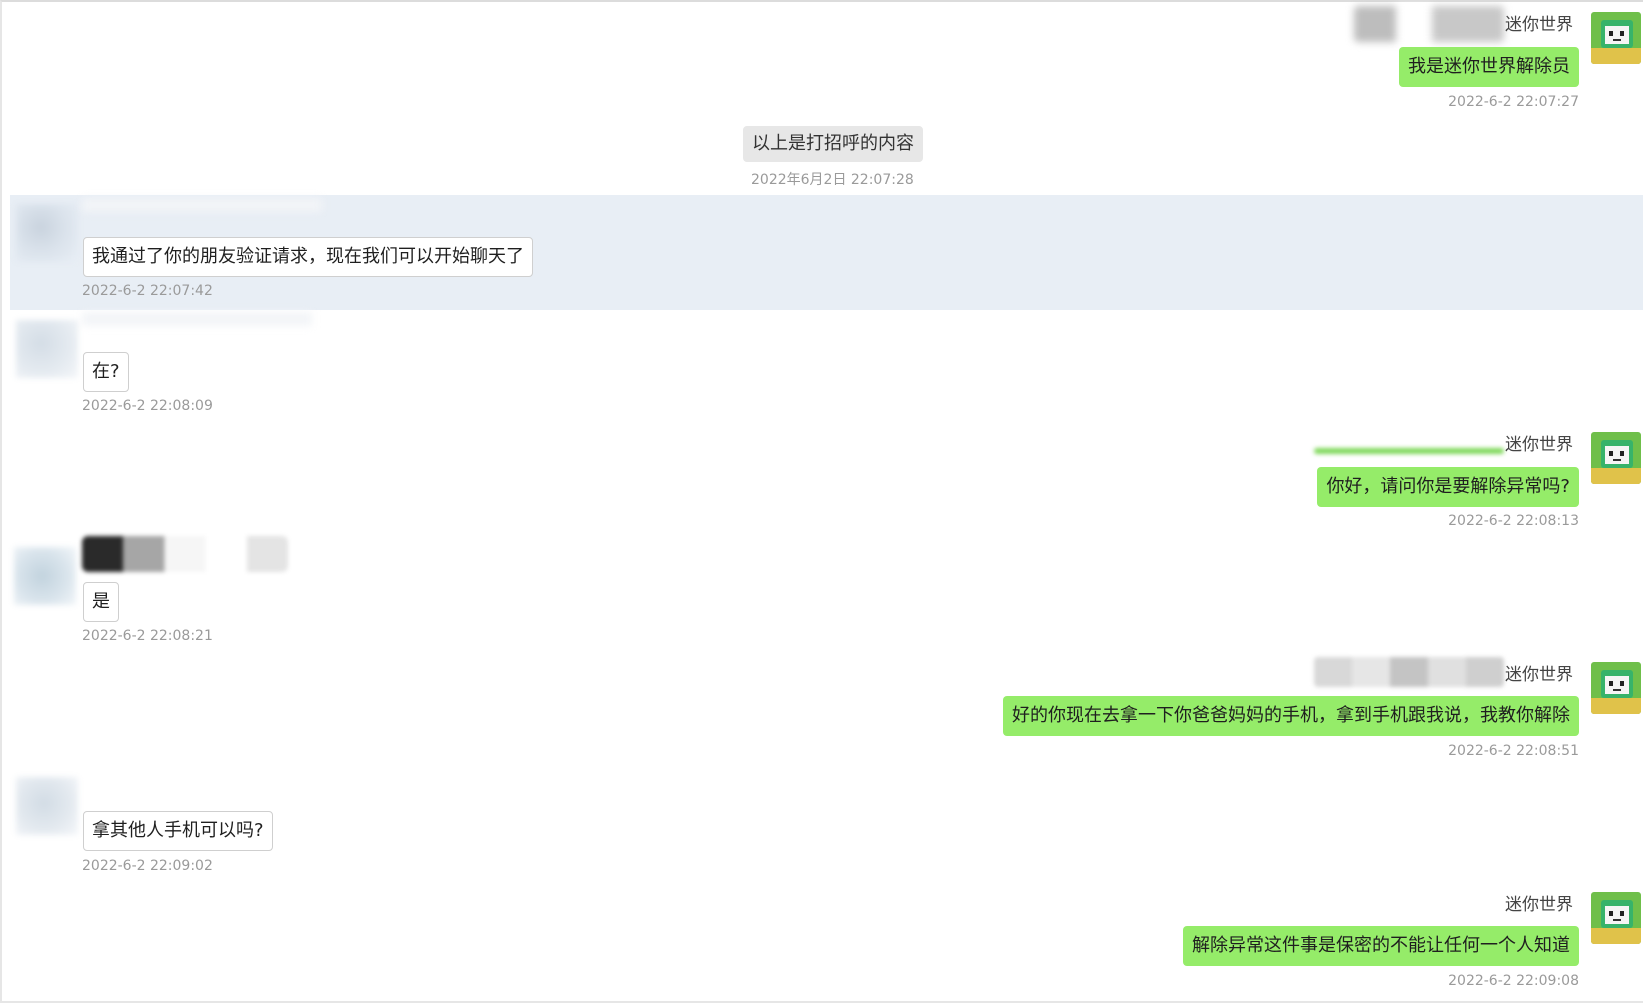 The width and height of the screenshot is (1643, 1003). I want to click on message-time: 2022-6-2 22:07:27, so click(1513, 102).